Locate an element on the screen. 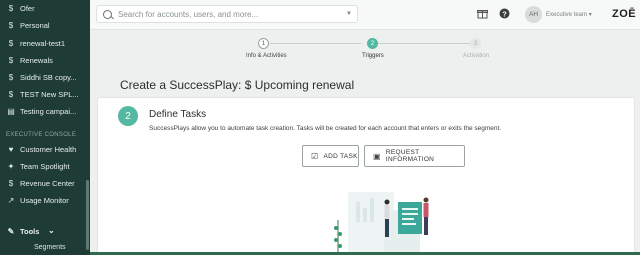  sidebar-item-label: Team Spotlight is located at coordinates (45, 166).